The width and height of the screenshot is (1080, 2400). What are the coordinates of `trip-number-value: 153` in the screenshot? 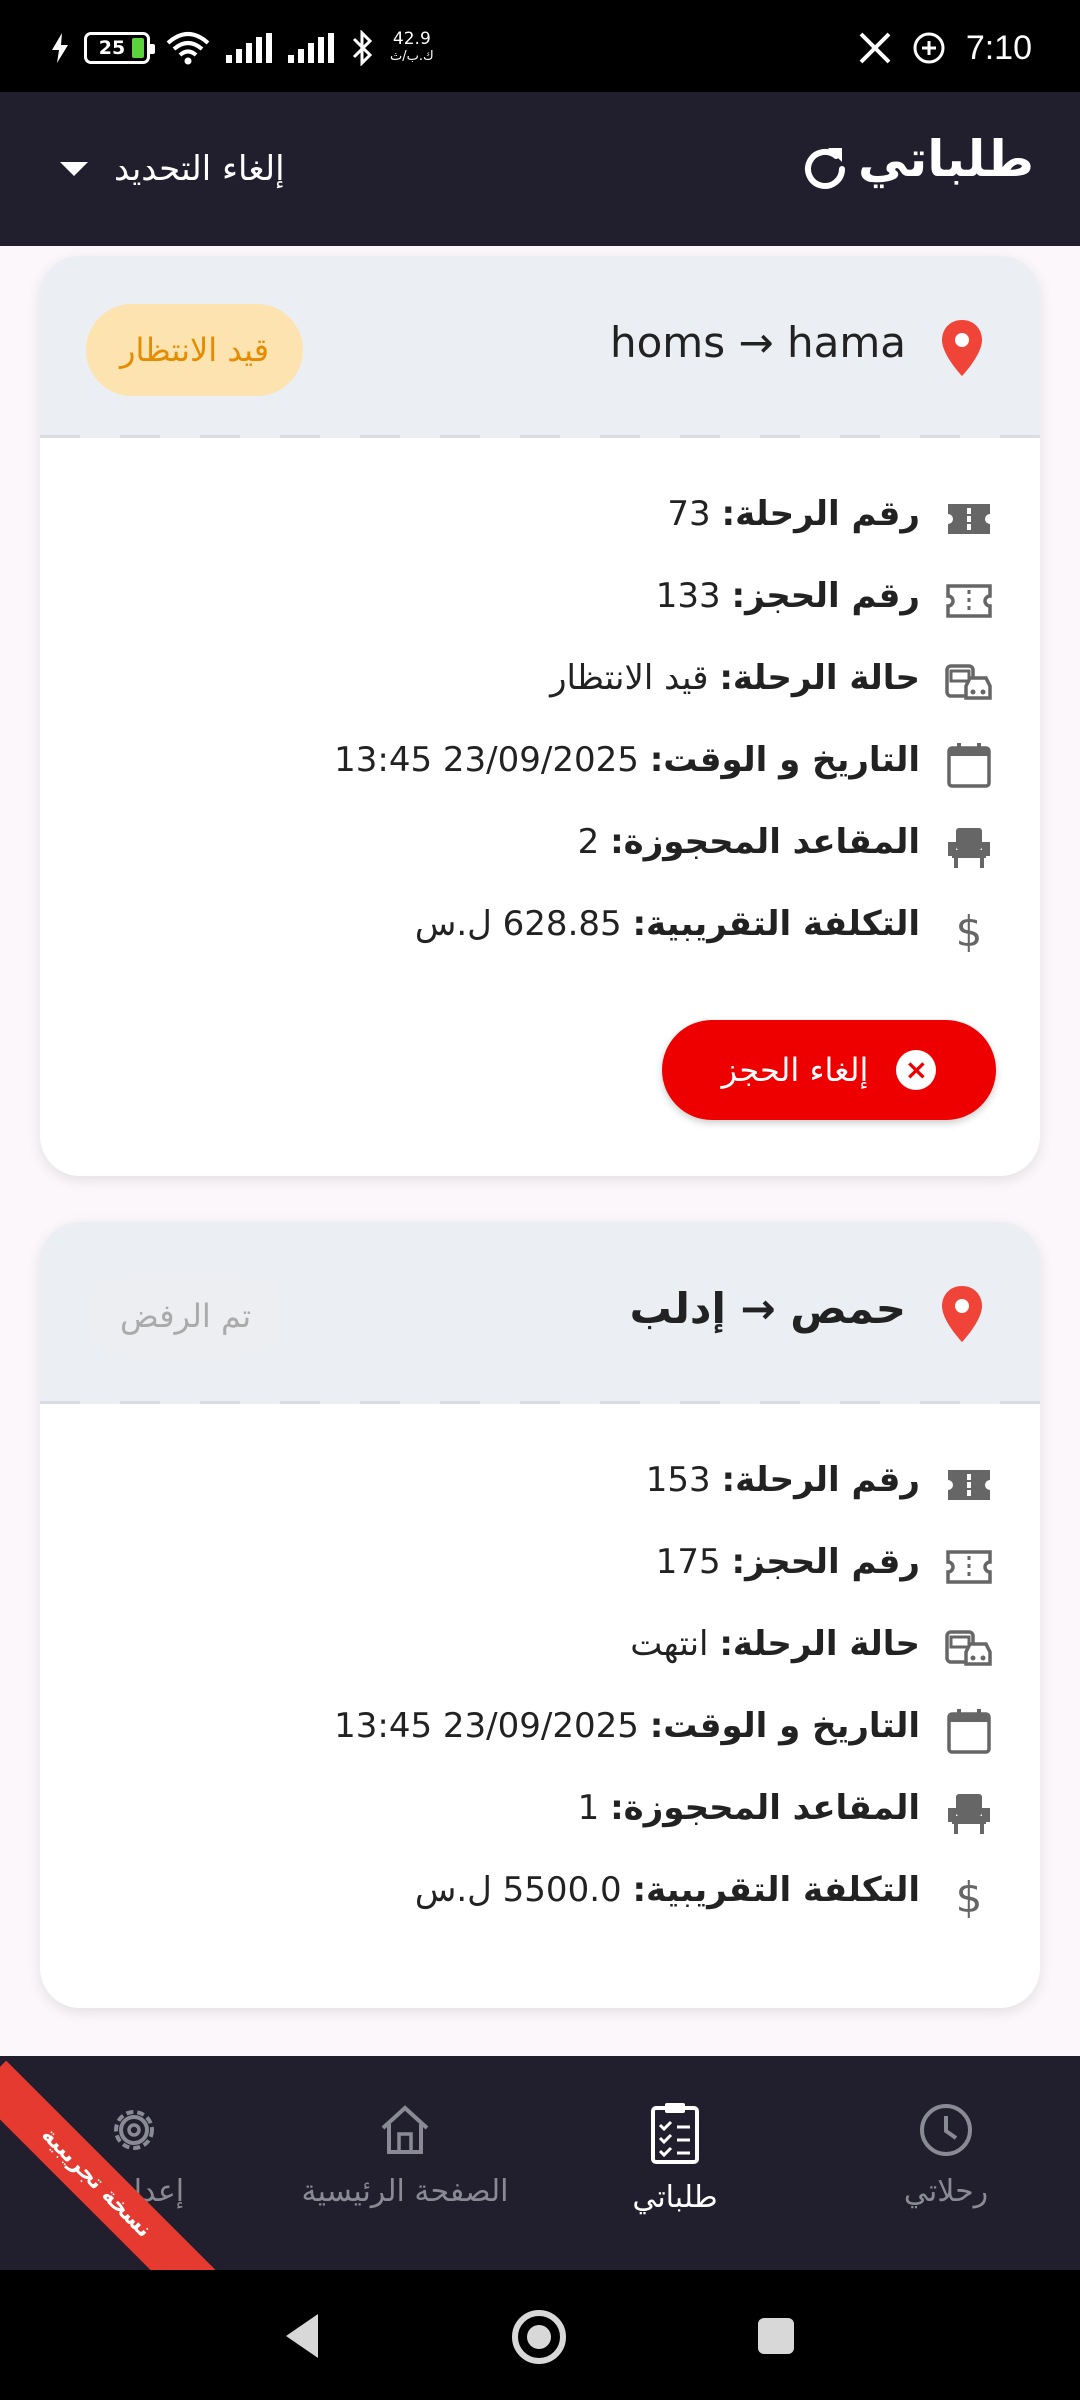 It's located at (678, 1480).